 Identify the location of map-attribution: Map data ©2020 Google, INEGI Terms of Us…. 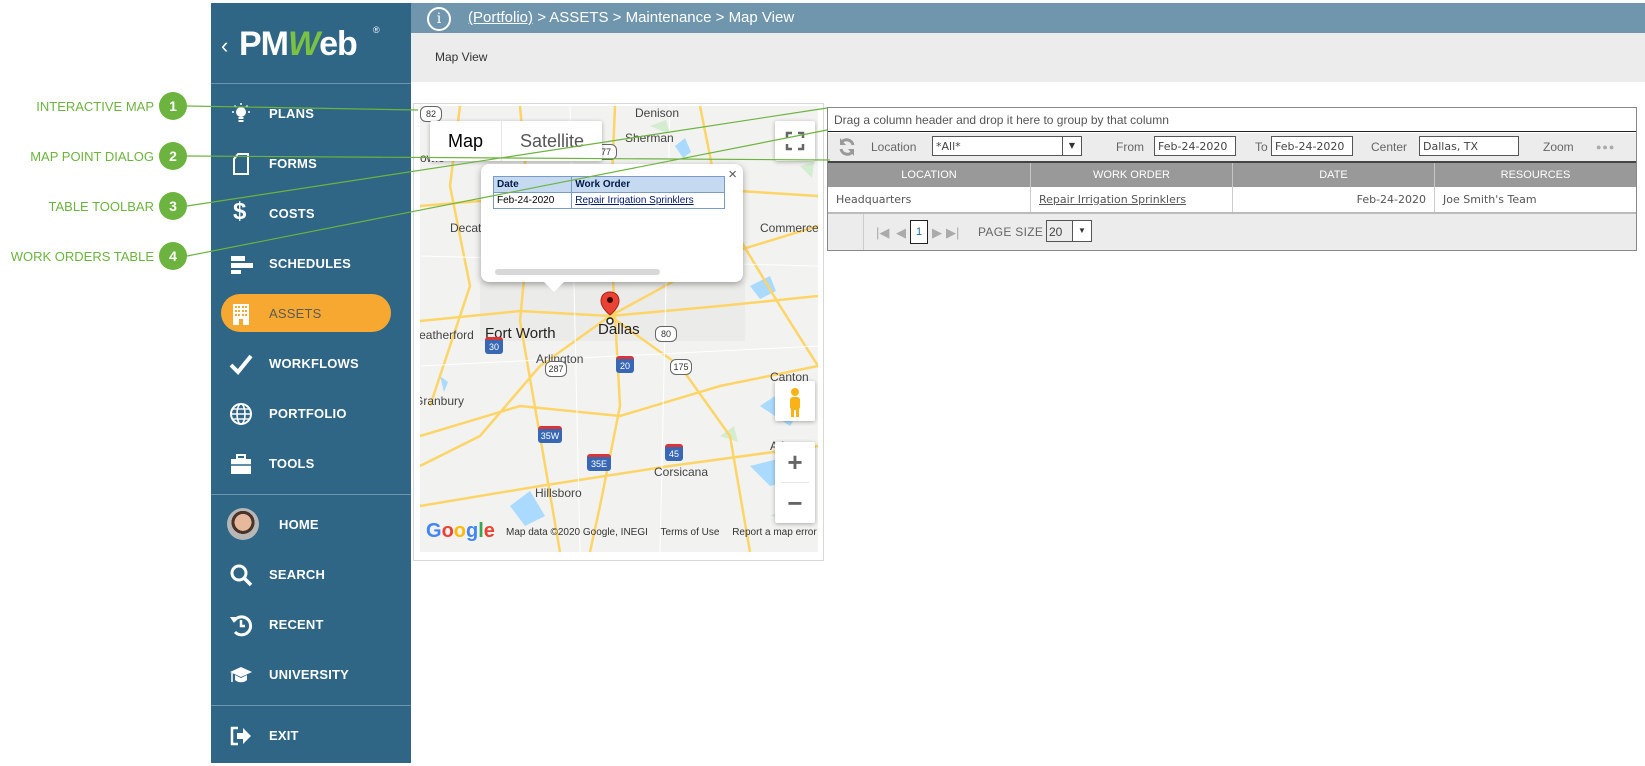
(662, 532).